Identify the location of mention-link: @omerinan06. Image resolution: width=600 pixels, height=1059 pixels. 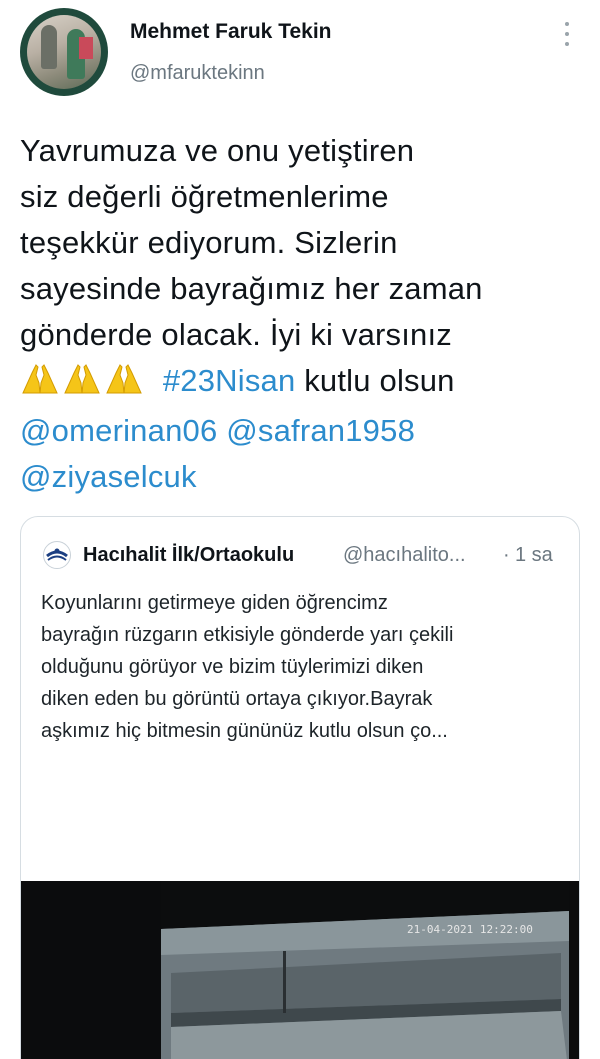
(118, 430).